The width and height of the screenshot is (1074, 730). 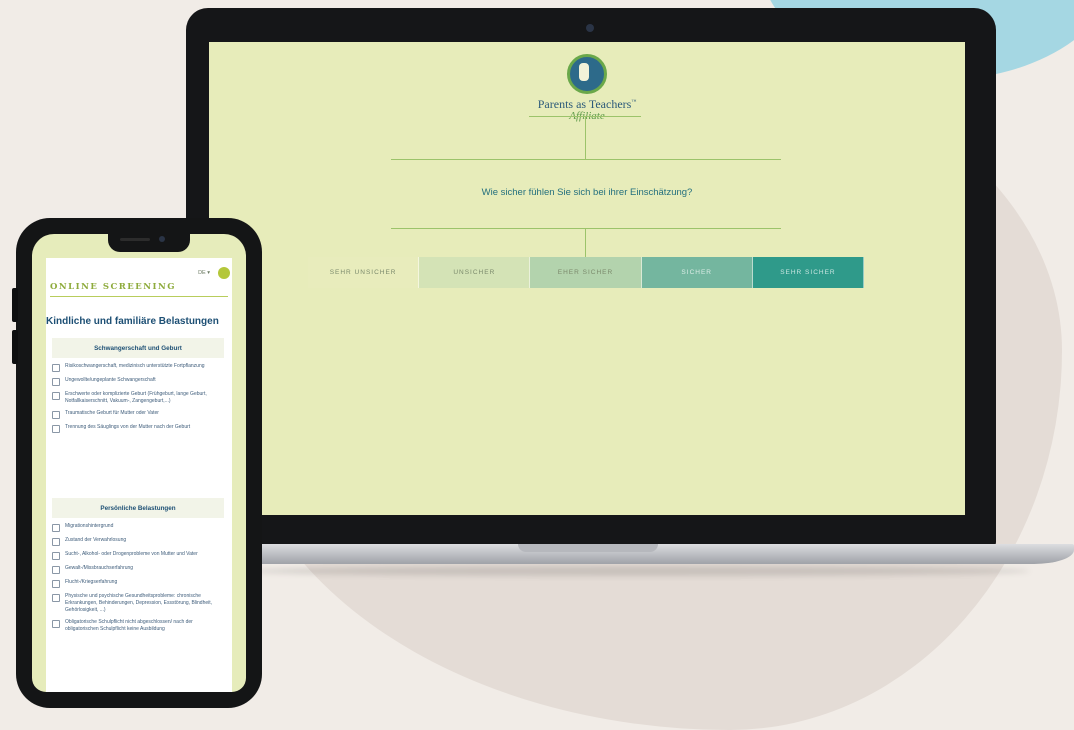 I want to click on page-heading: Kindliche und familiäre Belastungen, so click(x=132, y=321).